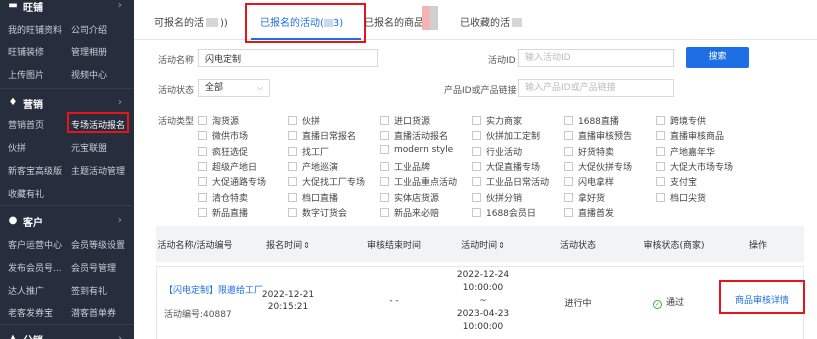  Describe the element at coordinates (313, 197) in the screenshot. I see `activity-type-checkbox: 档口直播` at that location.